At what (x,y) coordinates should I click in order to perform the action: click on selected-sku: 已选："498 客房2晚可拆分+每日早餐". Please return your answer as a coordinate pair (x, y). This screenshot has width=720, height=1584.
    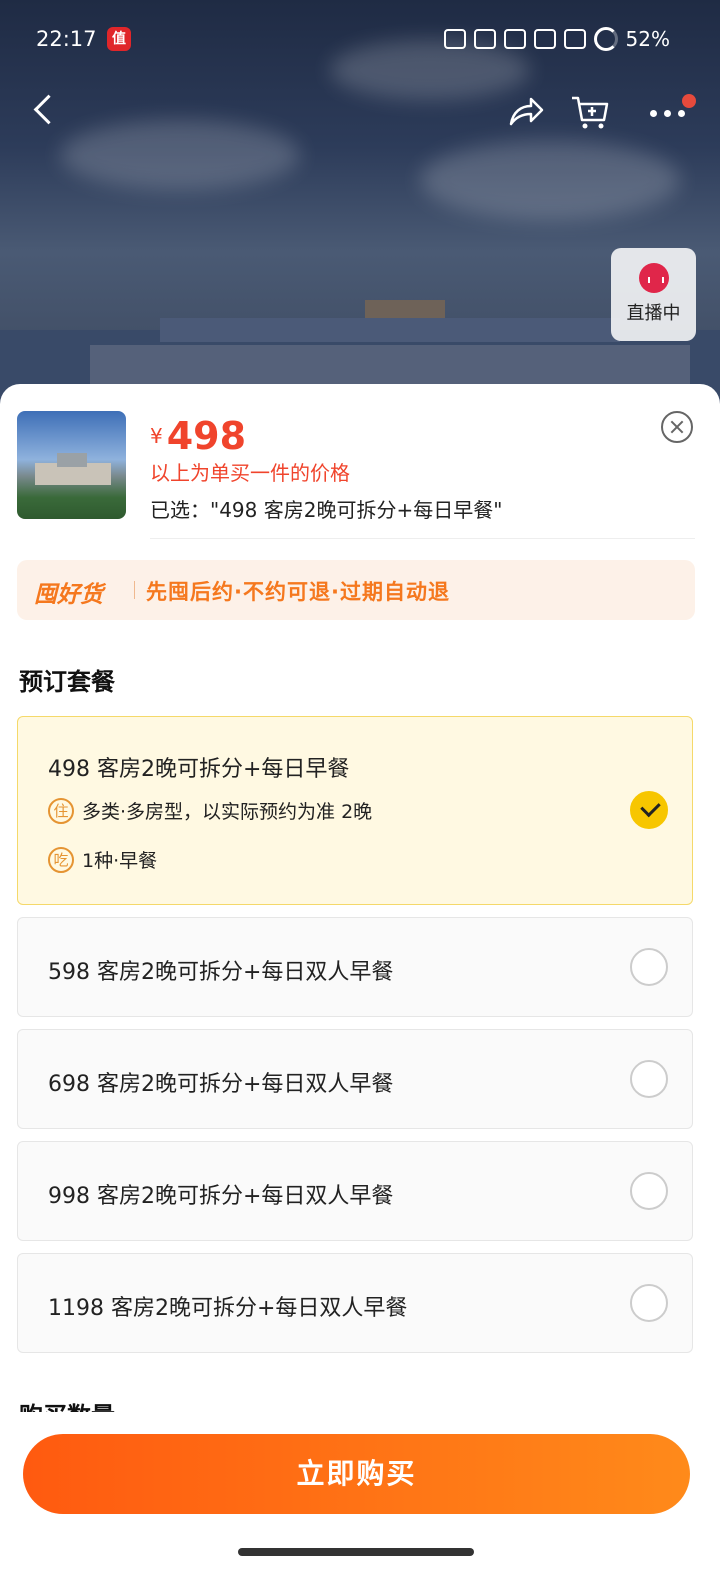
    Looking at the image, I should click on (326, 510).